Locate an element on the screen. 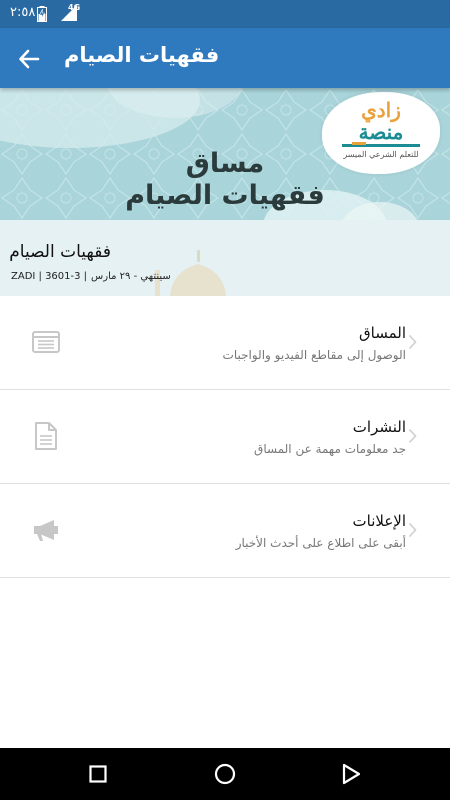  course-code: ZADI | 3601-3 | is located at coordinates (49, 276).